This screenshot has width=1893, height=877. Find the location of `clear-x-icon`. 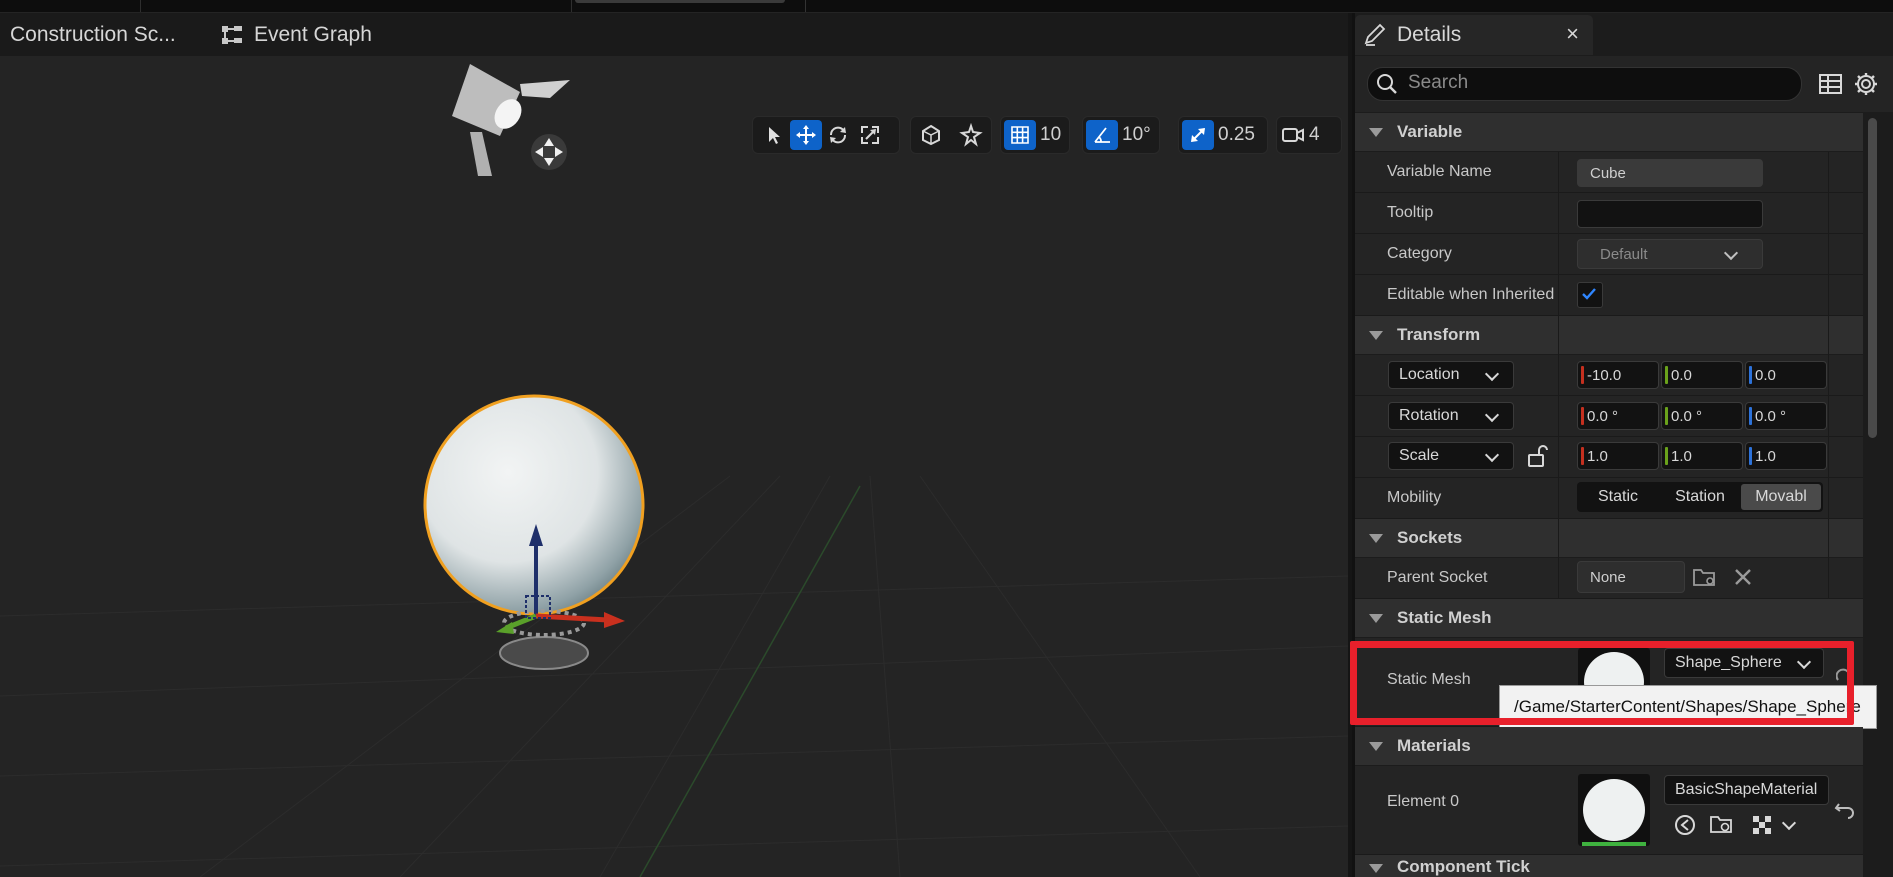

clear-x-icon is located at coordinates (1743, 577).